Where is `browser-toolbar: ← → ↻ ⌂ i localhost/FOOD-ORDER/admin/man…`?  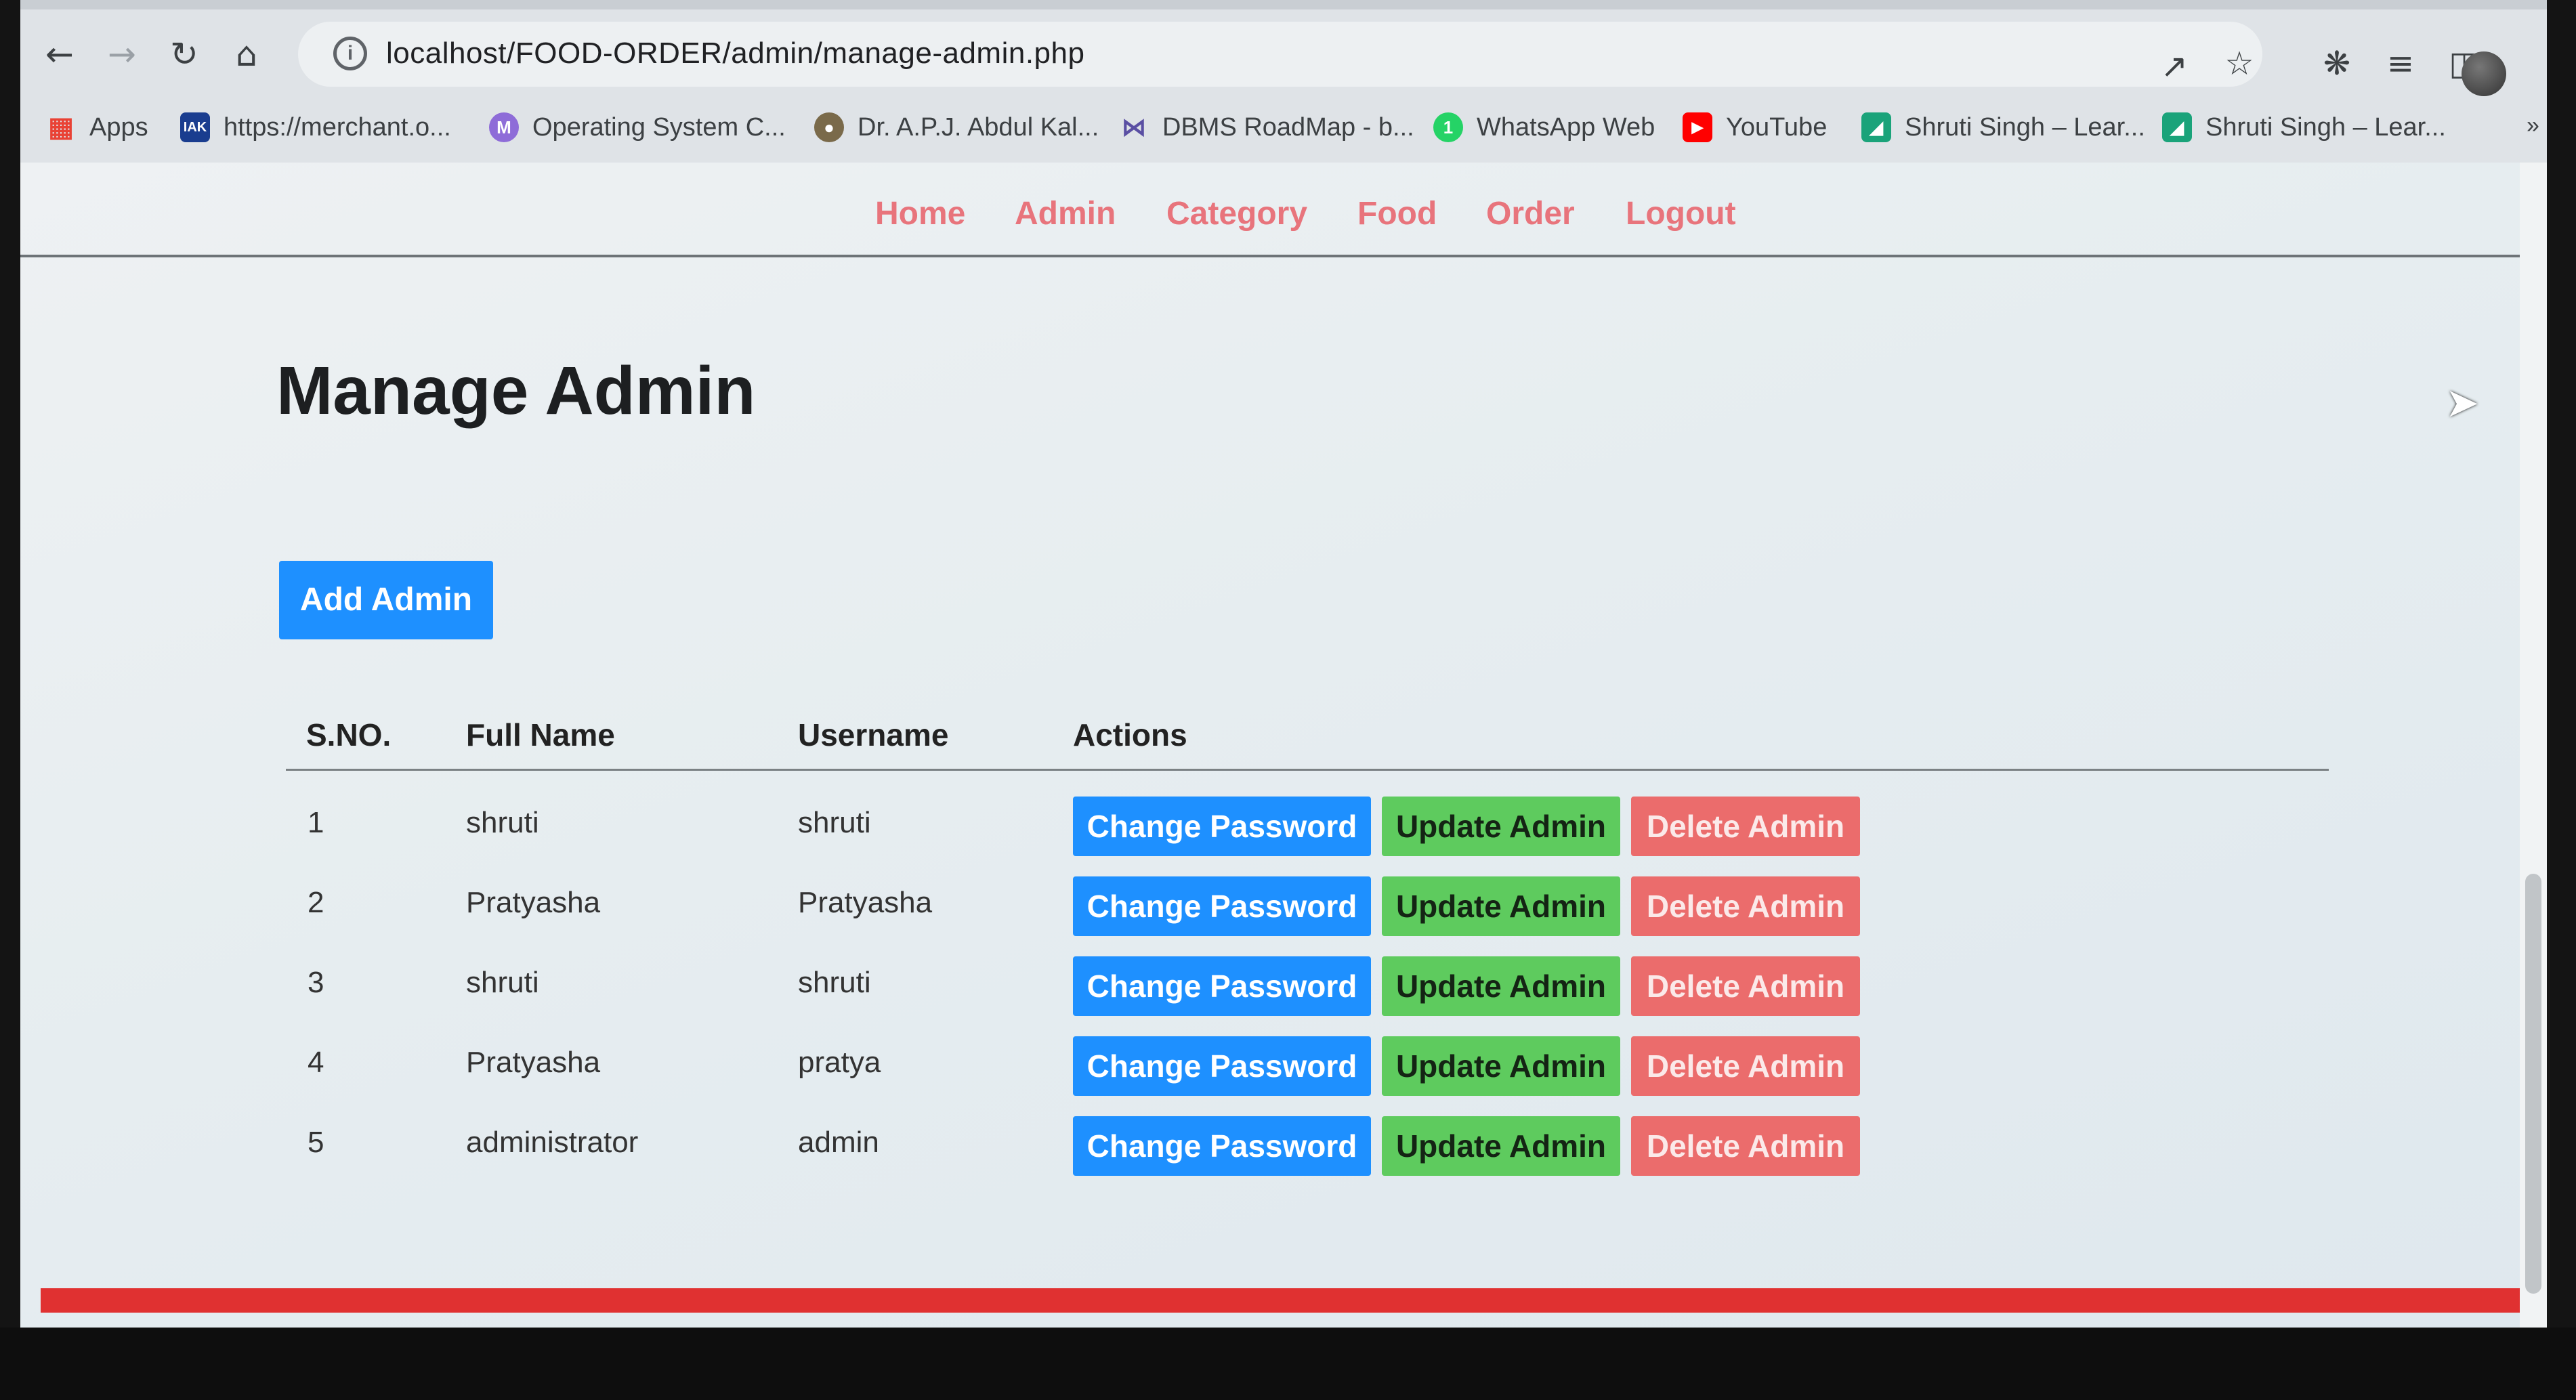 browser-toolbar: ← → ↻ ⌂ i localhost/FOOD-ORDER/admin/man… is located at coordinates (1283, 55).